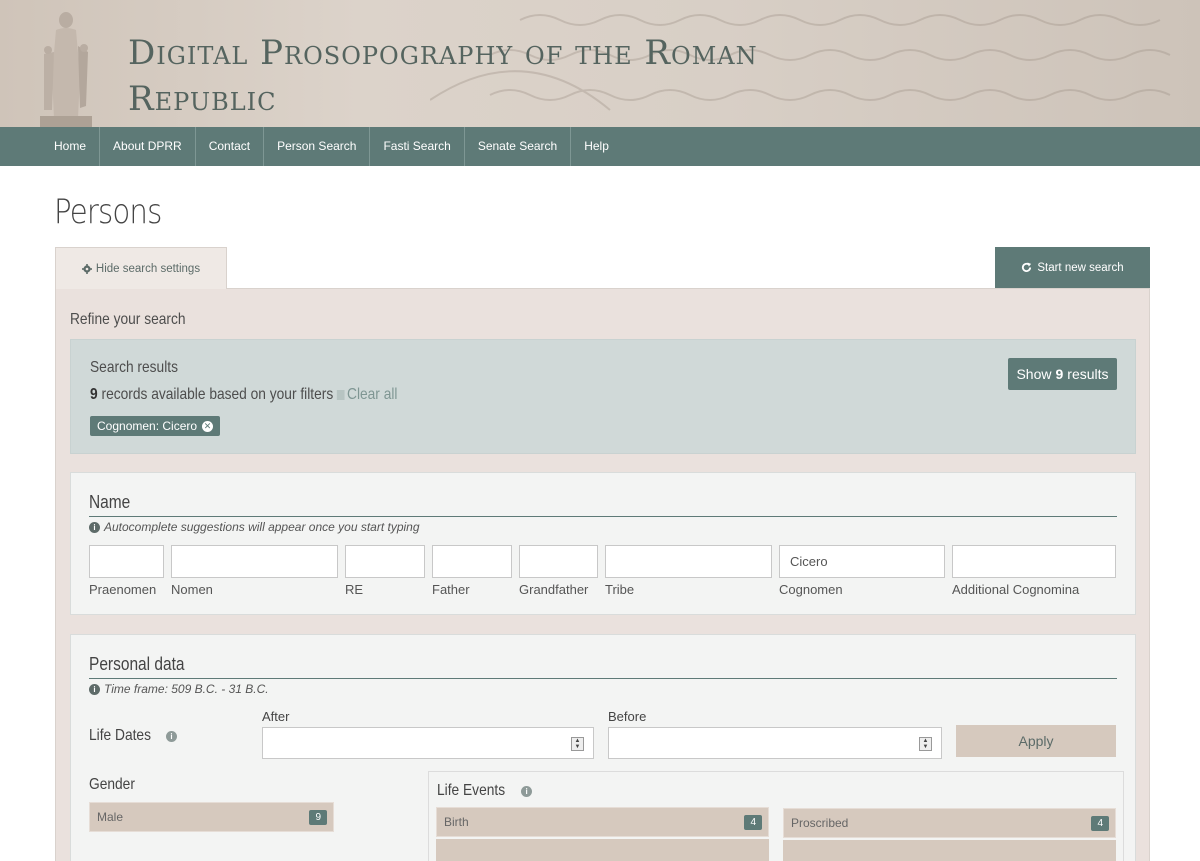  Describe the element at coordinates (254, 561) in the screenshot. I see `nomen-input` at that location.